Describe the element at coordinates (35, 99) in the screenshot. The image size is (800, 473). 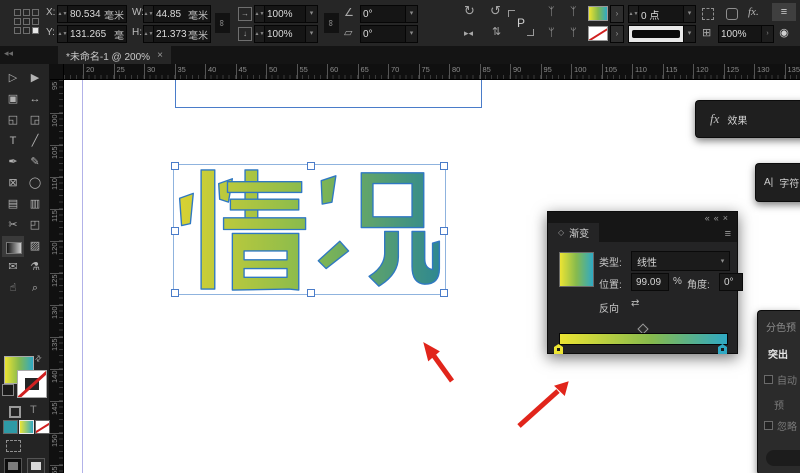
I see `tool-button: ↔` at that location.